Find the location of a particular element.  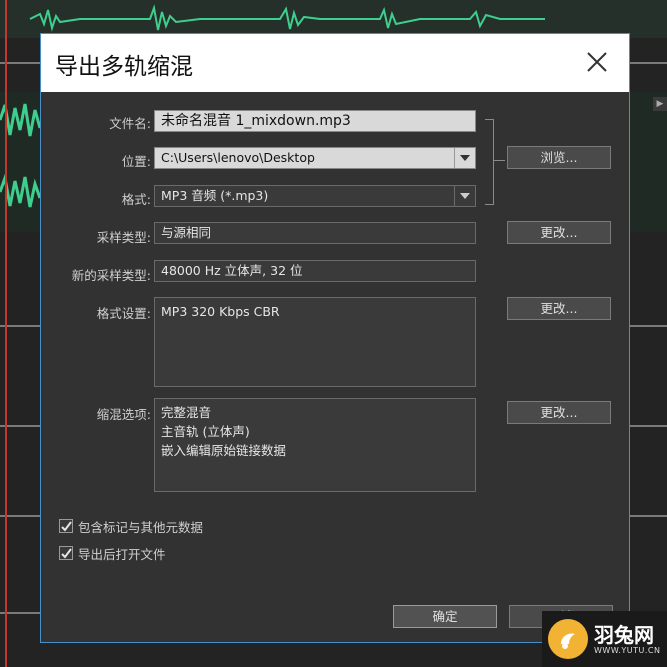

open-after-export-checkbox-row: 导出后打开文件 is located at coordinates (112, 553).